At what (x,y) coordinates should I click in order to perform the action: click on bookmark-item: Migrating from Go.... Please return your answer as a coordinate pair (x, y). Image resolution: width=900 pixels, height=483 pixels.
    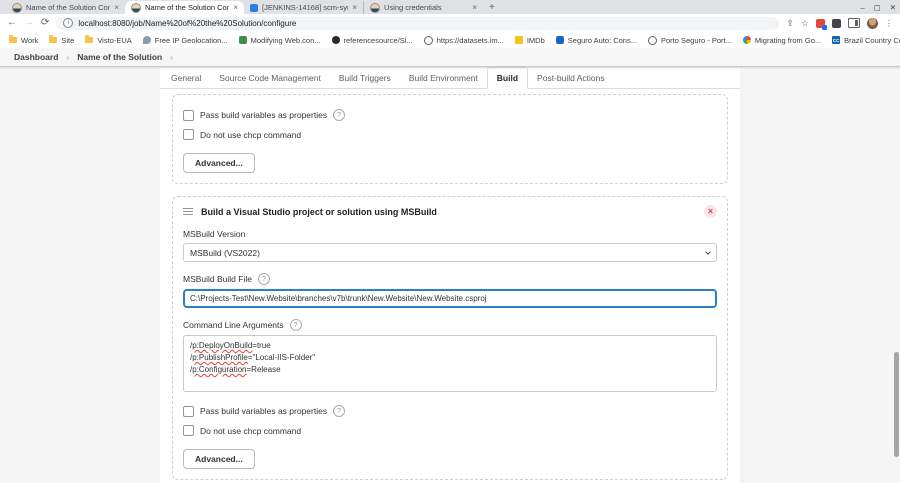
    Looking at the image, I should click on (782, 40).